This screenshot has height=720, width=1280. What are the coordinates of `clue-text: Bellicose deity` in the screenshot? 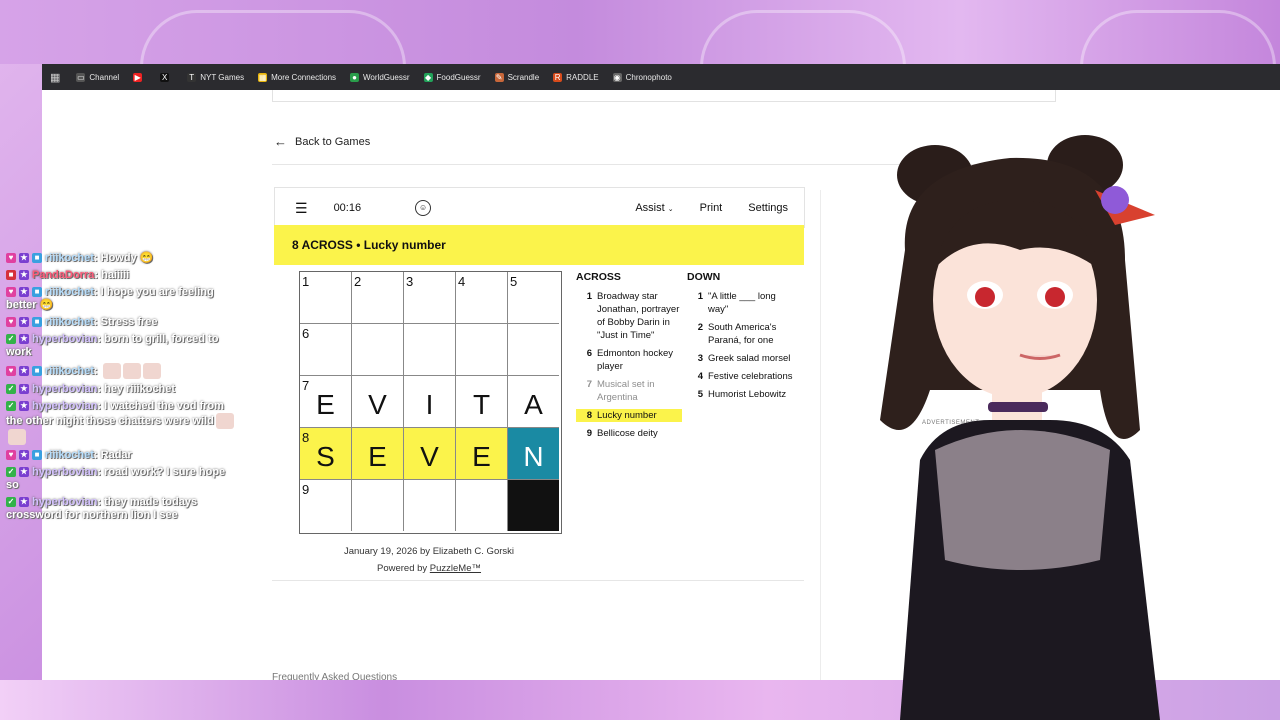 It's located at (627, 433).